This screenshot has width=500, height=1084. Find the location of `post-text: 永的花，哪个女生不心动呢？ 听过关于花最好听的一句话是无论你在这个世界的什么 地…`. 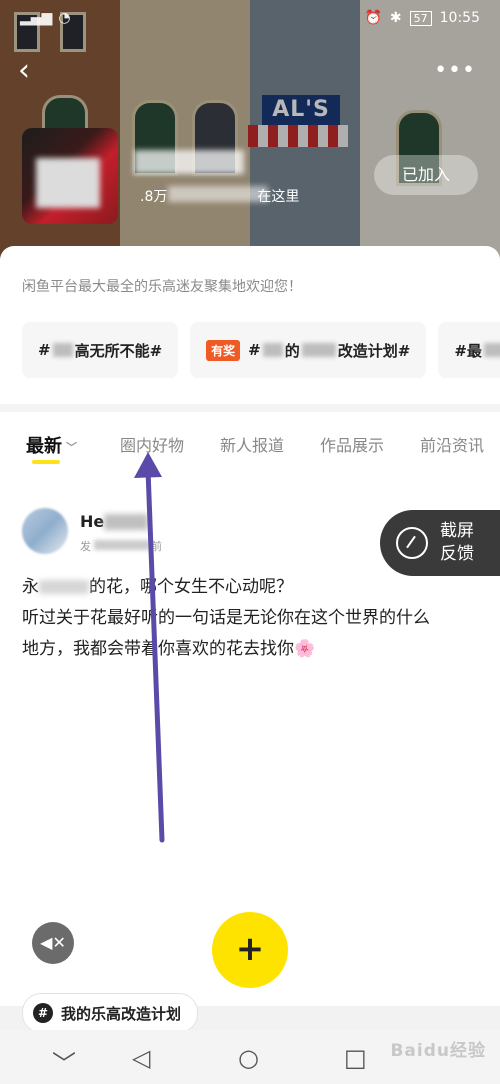

post-text: 永的花，哪个女生不心动呢？ 听过关于花最好听的一句话是无论你在这个世界的什么 地… is located at coordinates (226, 618).